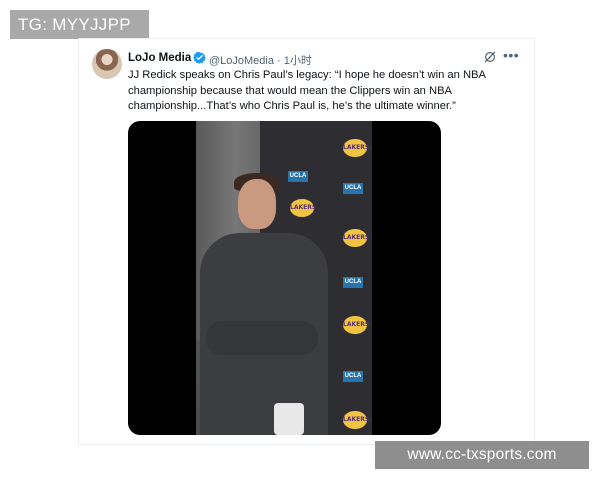  I want to click on tg-badge: TG: MYYJJPP, so click(79, 24).